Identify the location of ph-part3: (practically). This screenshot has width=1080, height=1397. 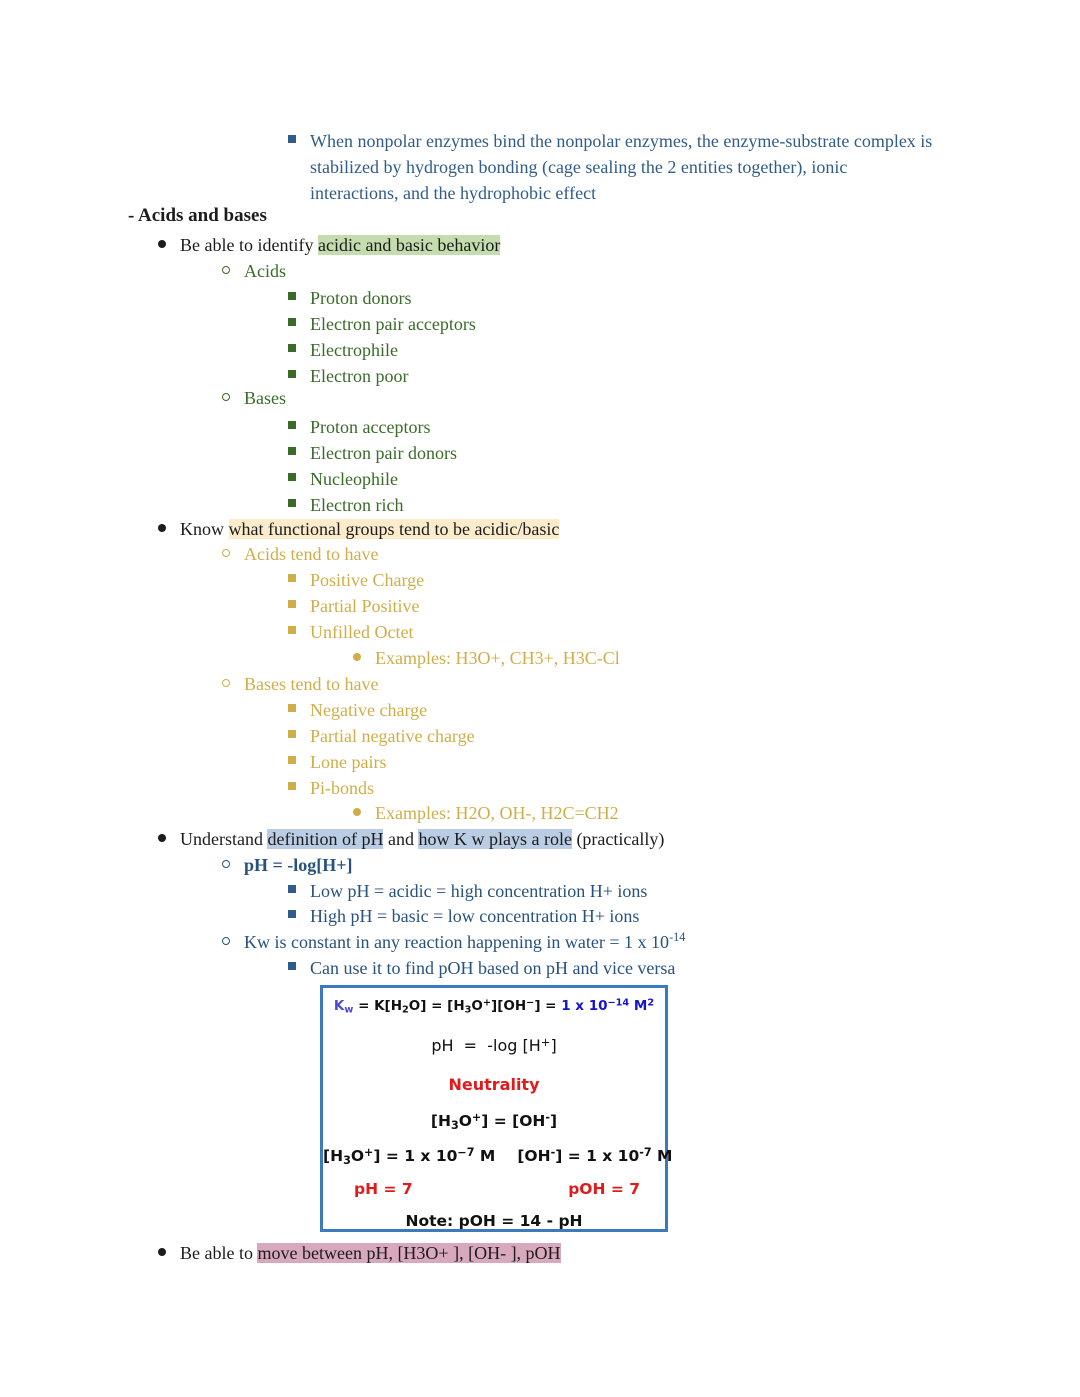
(618, 839).